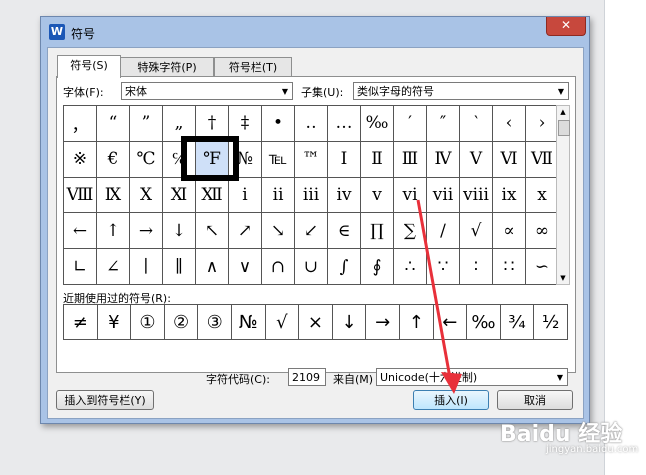  What do you see at coordinates (451, 383) in the screenshot?
I see `annotation-arrow-head` at bounding box center [451, 383].